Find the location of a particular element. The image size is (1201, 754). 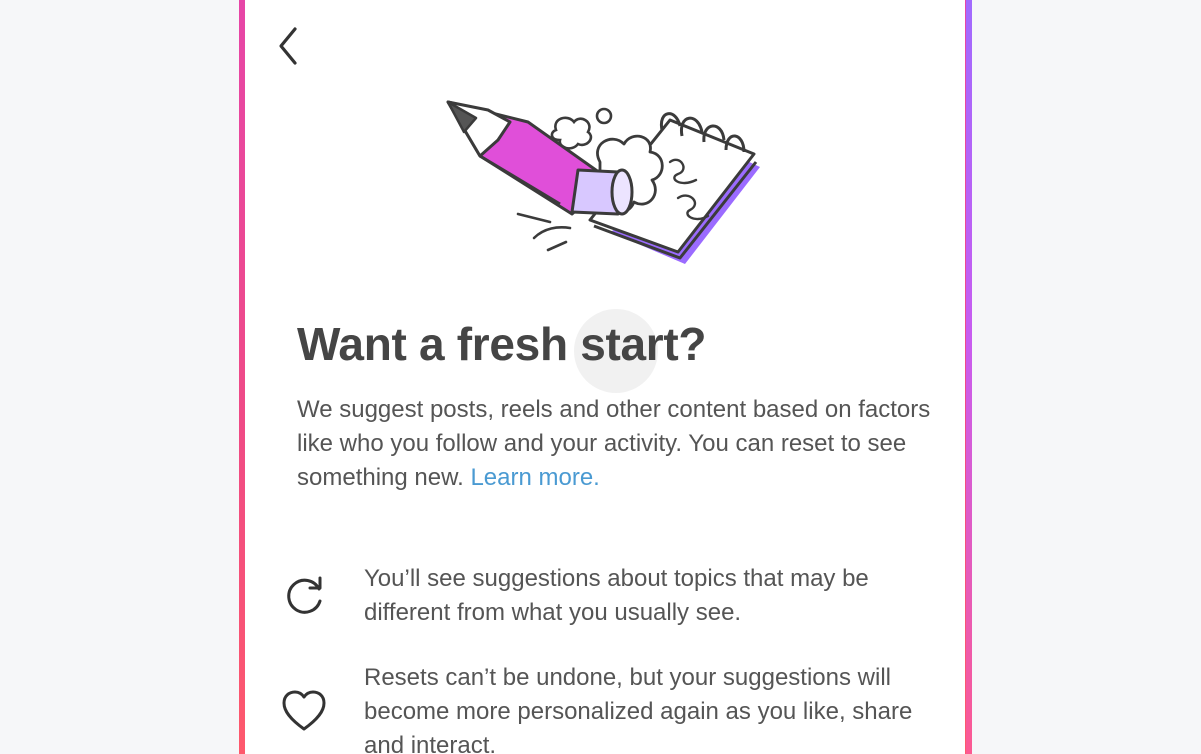

page-title: Want a fresh start? is located at coordinates (502, 344).